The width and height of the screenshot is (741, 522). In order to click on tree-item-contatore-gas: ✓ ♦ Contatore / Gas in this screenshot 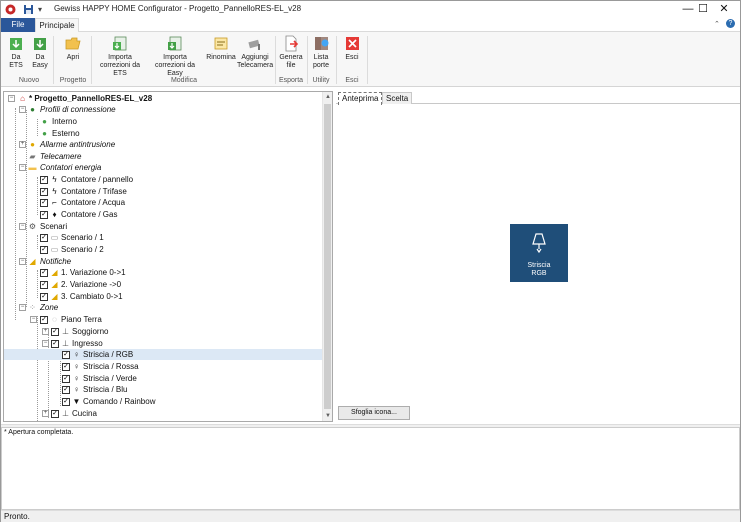, I will do `click(164, 214)`.